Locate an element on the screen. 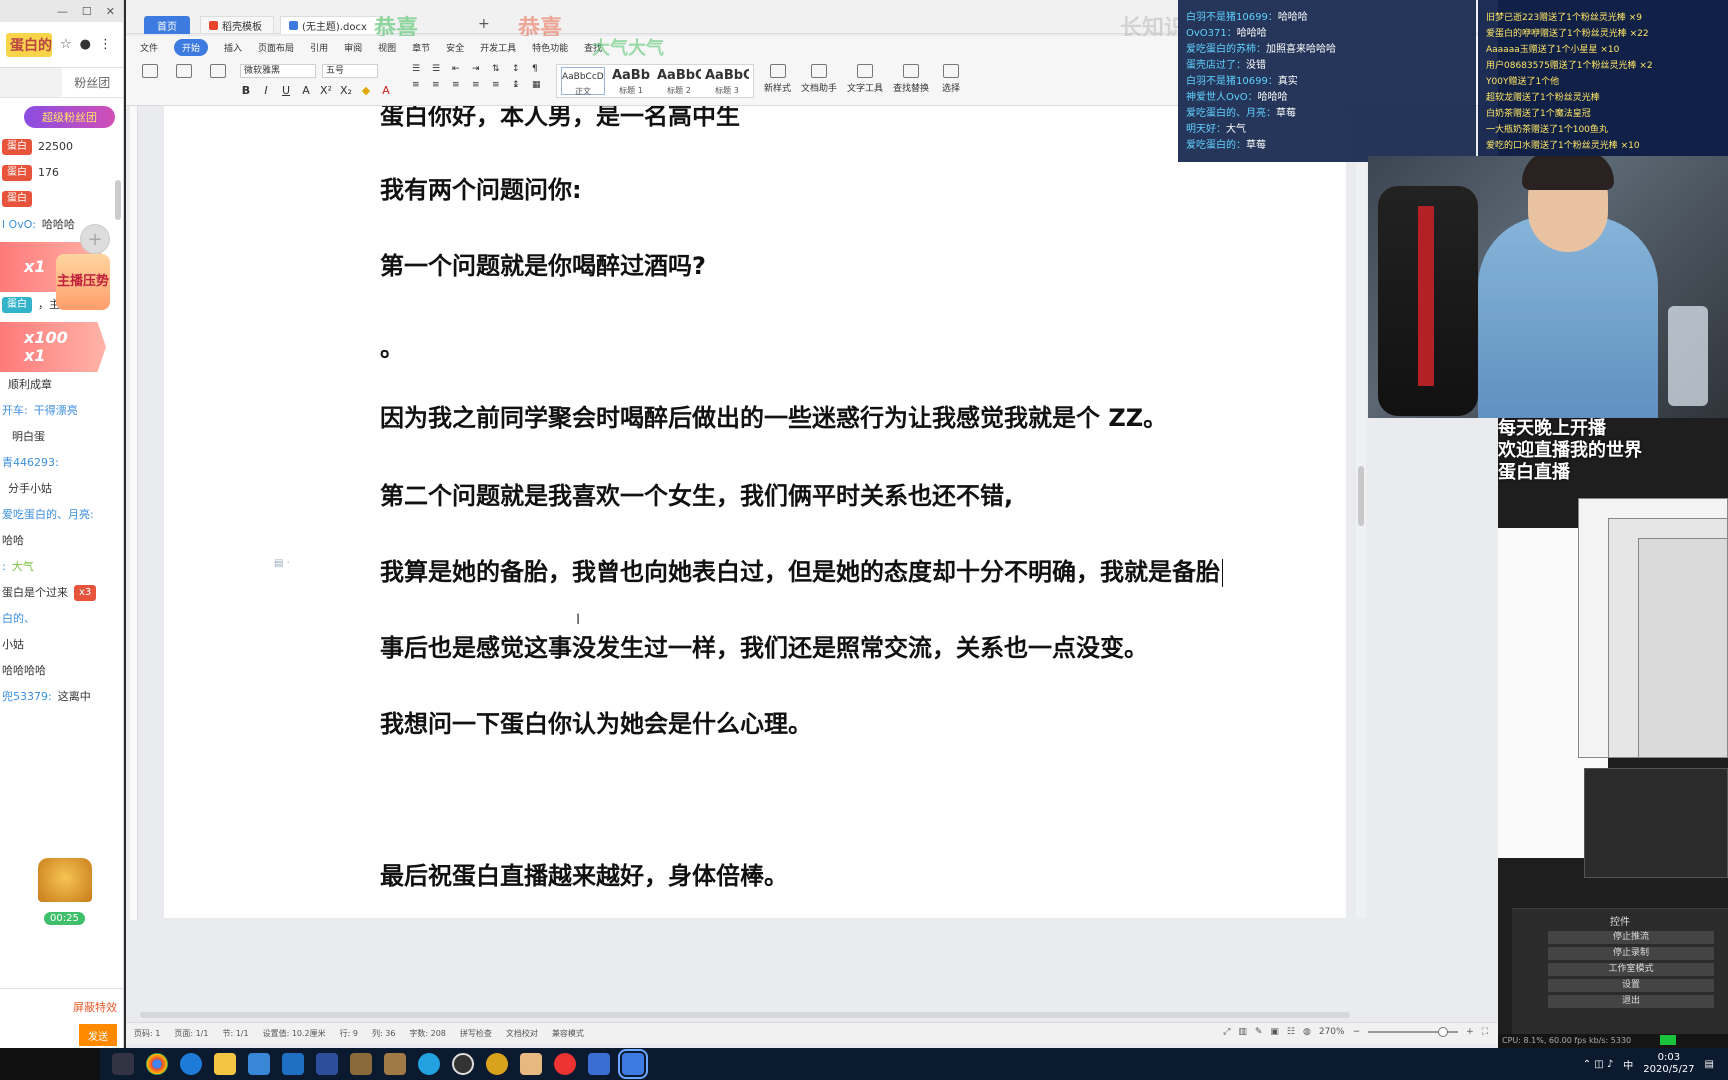 The width and height of the screenshot is (1728, 1080). doc-paragraph: 我有两个问题问你: is located at coordinates (481, 187).